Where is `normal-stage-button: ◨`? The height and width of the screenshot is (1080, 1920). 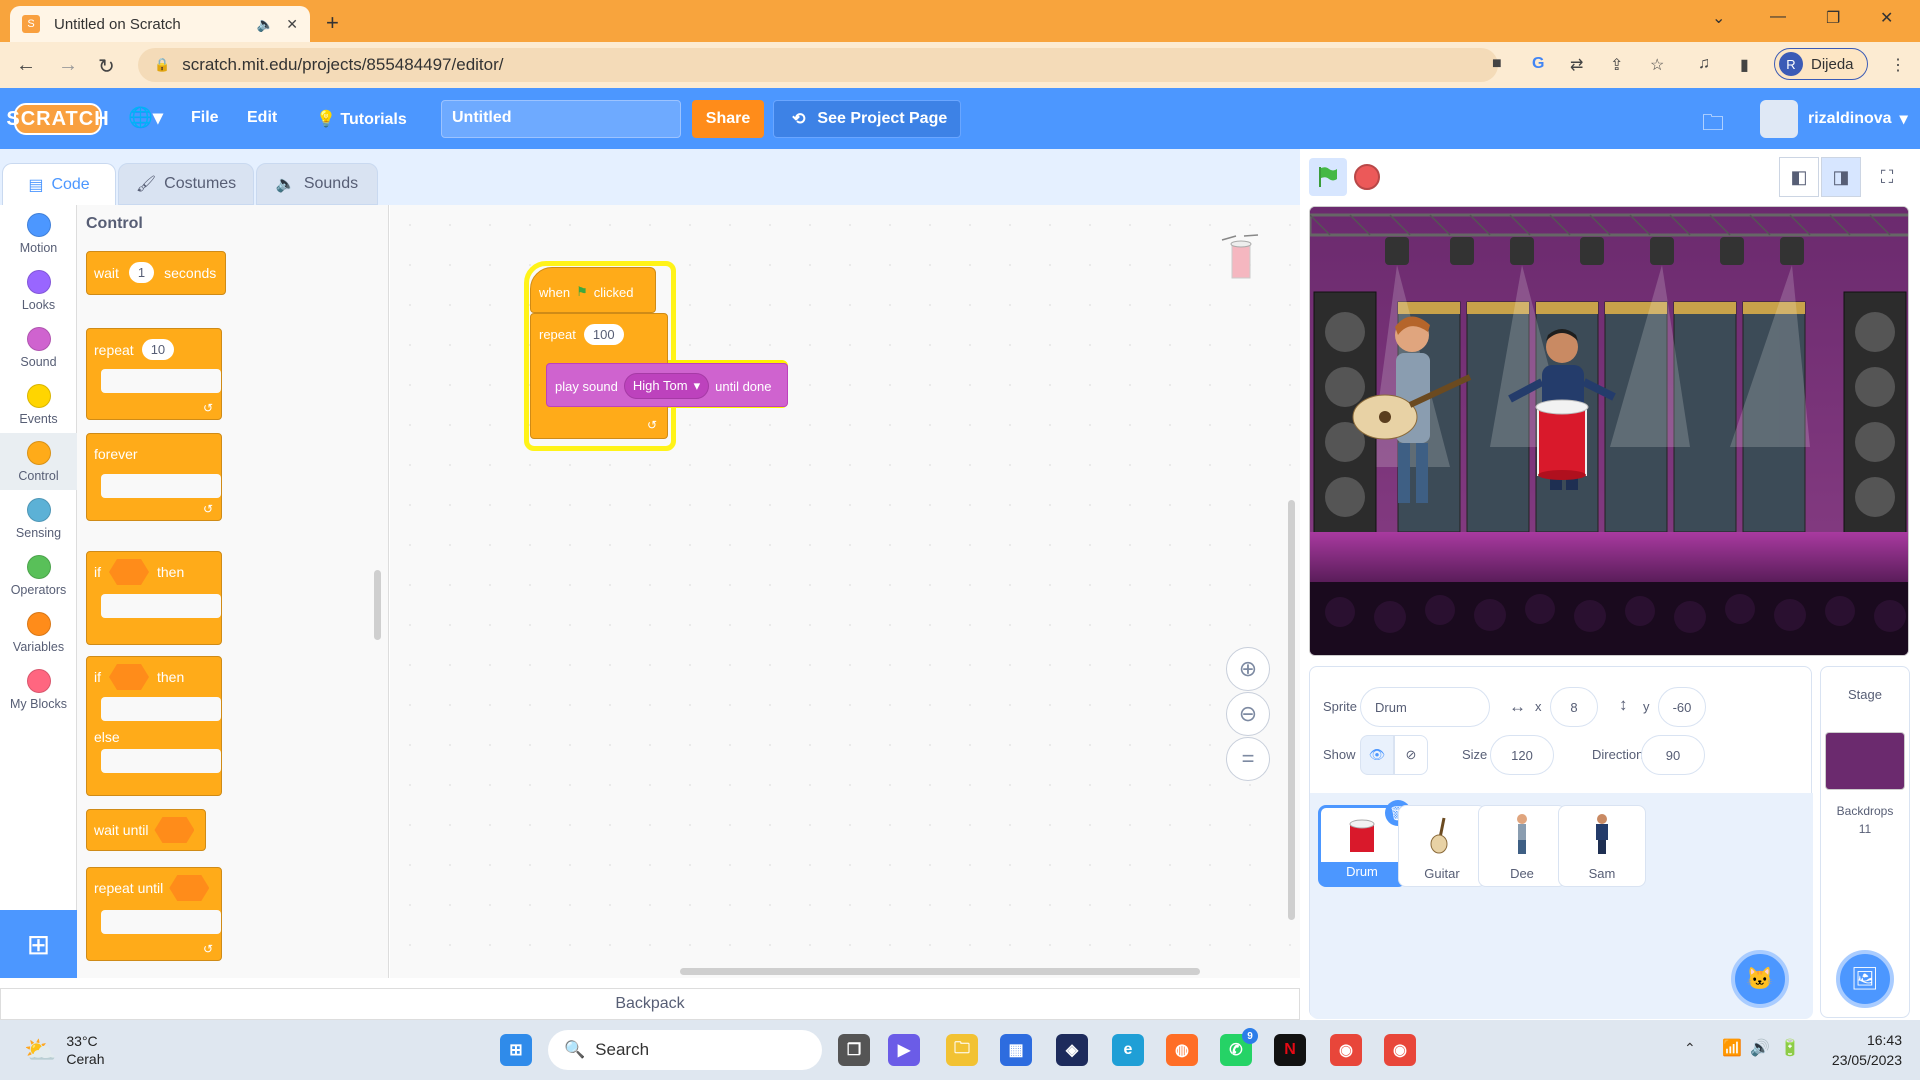
normal-stage-button: ◨ is located at coordinates (1841, 177).